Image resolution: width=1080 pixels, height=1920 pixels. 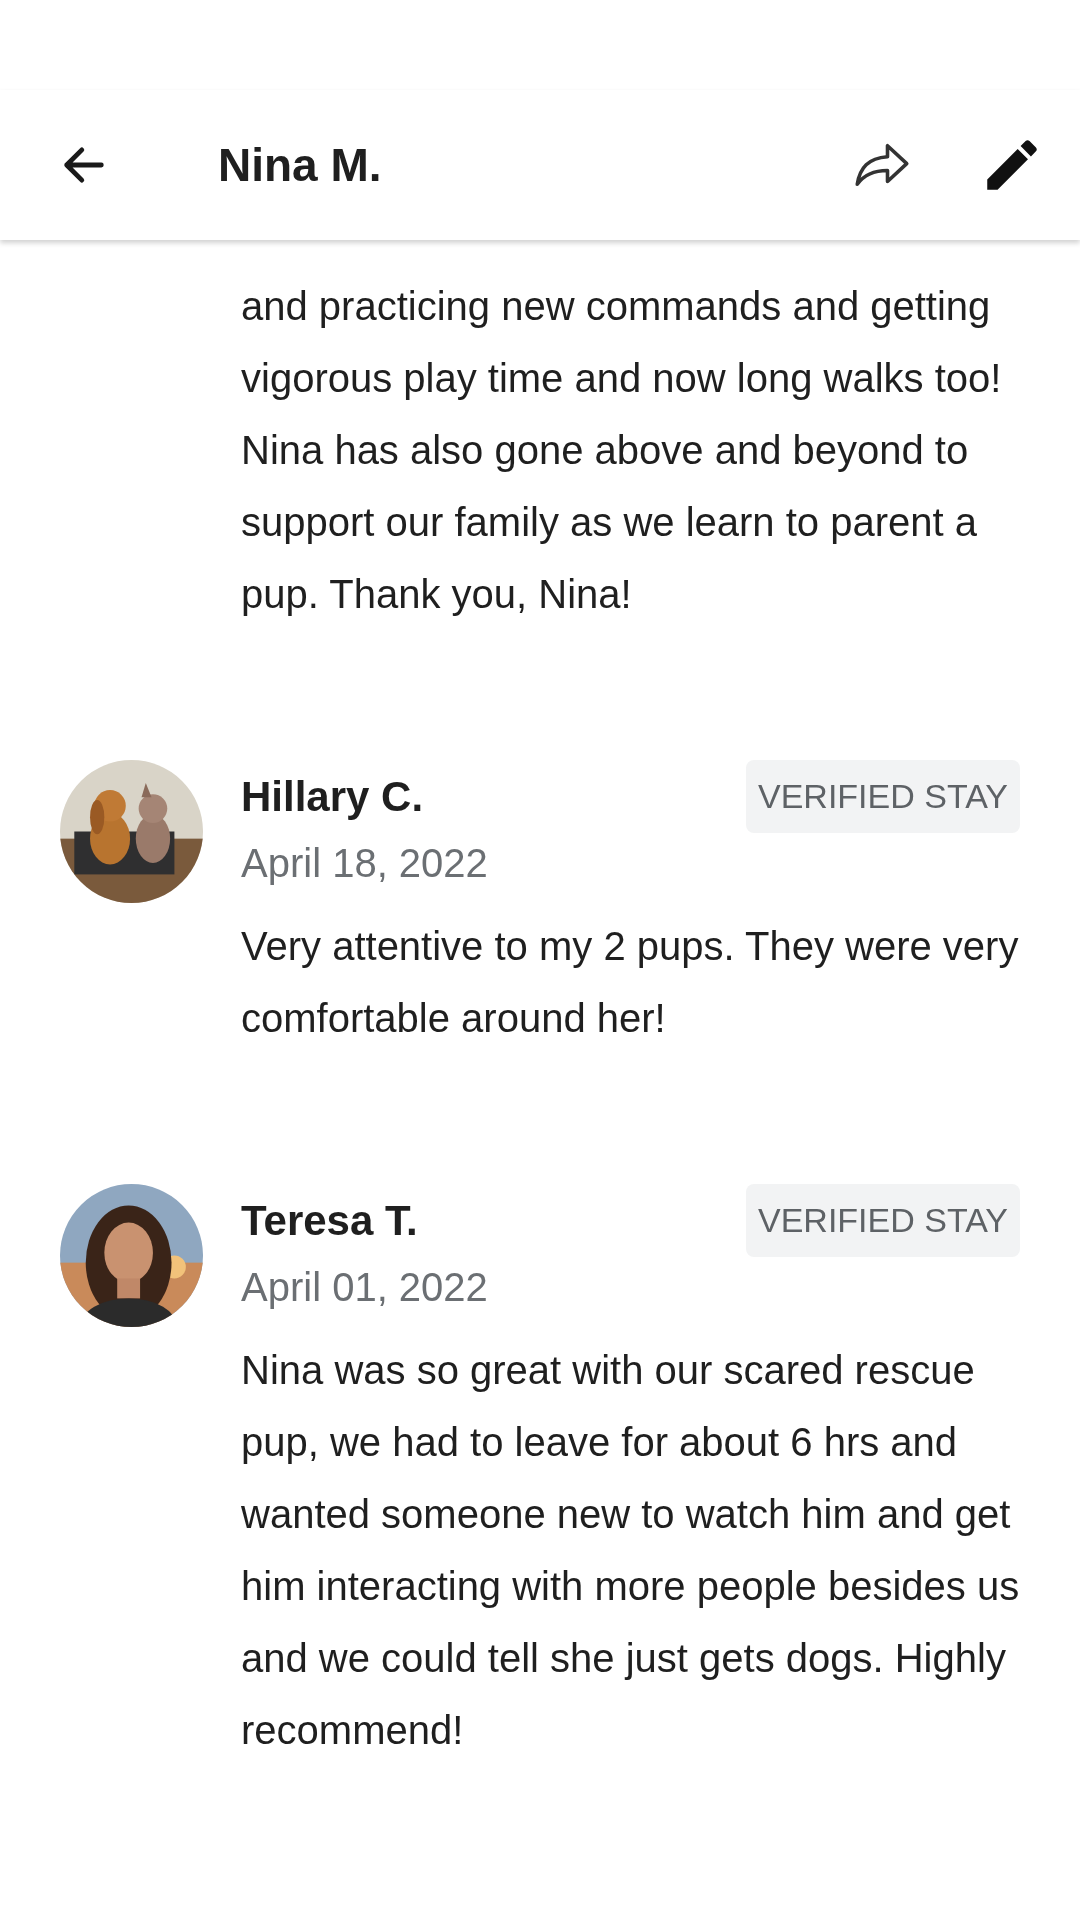 What do you see at coordinates (300, 165) in the screenshot?
I see `page-title: Nina M.` at bounding box center [300, 165].